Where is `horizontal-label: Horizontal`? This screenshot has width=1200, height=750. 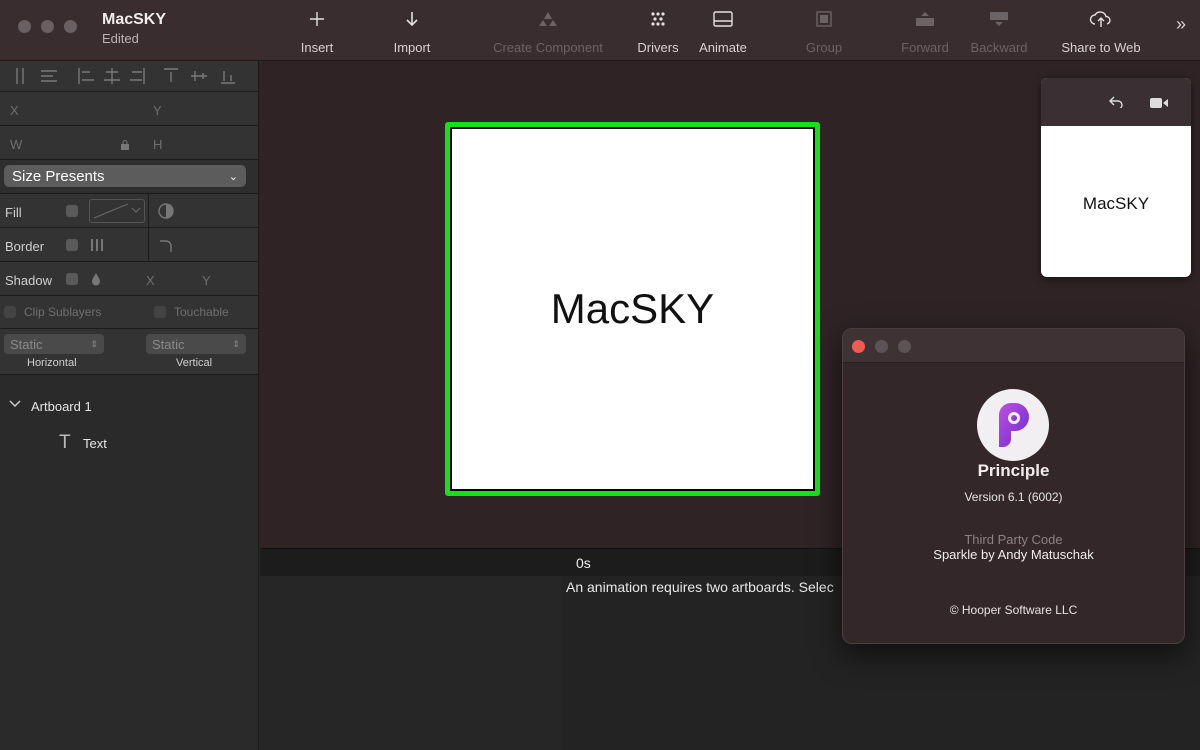 horizontal-label: Horizontal is located at coordinates (52, 363).